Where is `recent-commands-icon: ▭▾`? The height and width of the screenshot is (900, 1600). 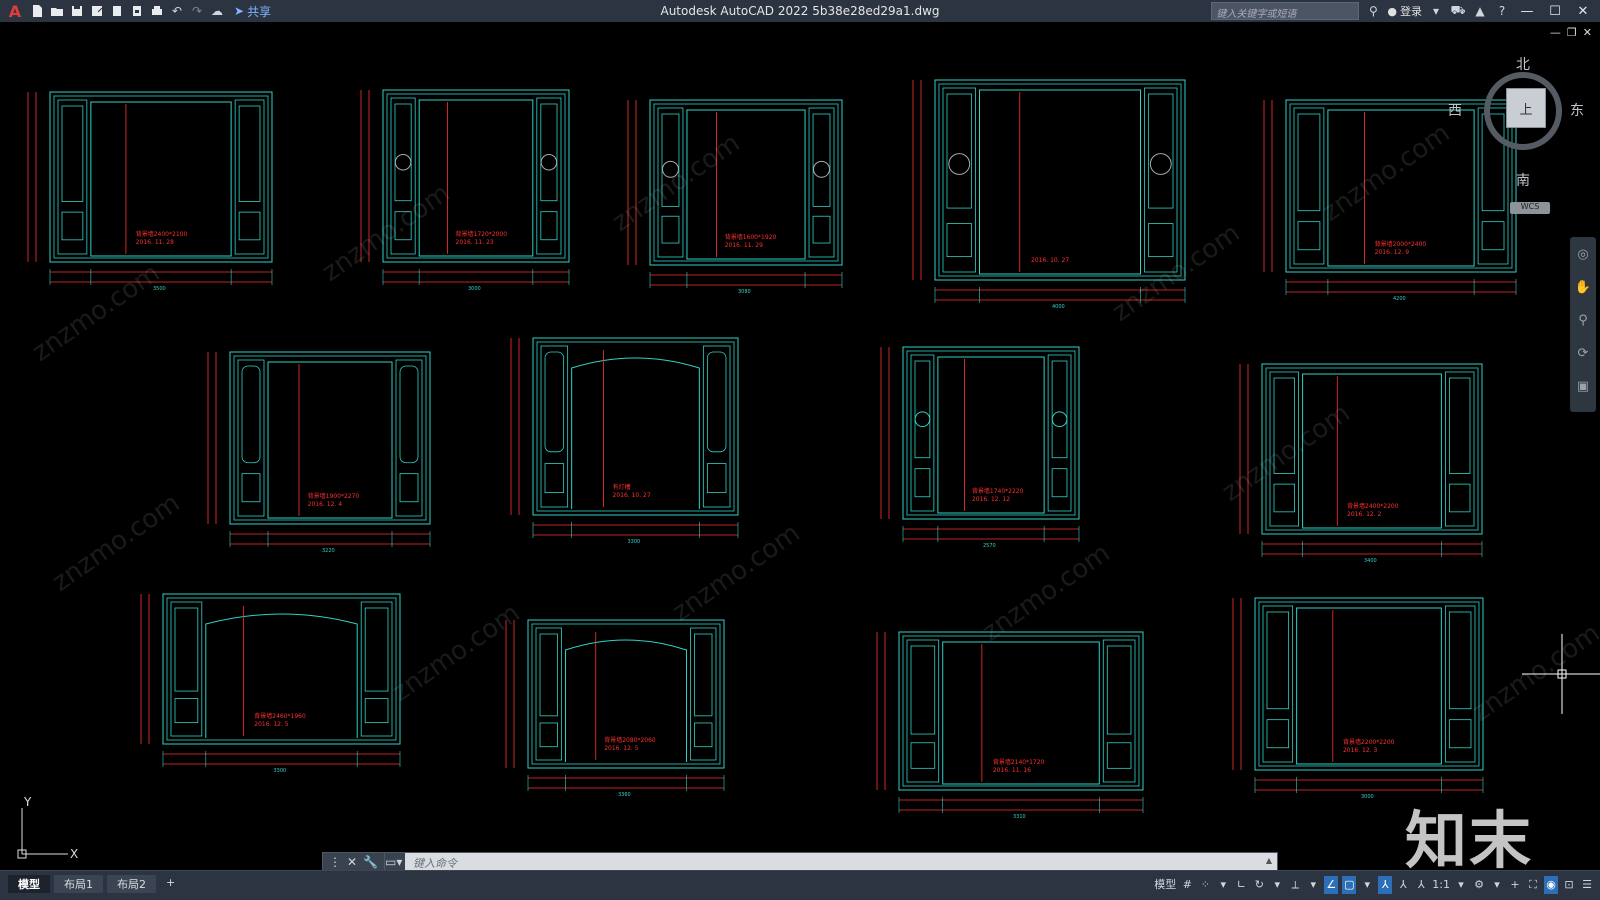
recent-commands-icon: ▭▾ is located at coordinates (393, 862).